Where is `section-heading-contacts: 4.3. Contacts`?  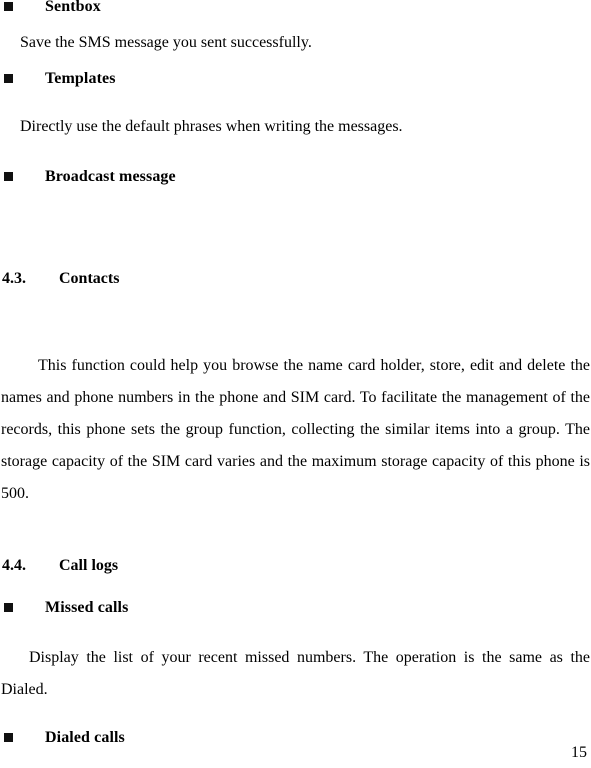
section-heading-contacts: 4.3. Contacts is located at coordinates (295, 279).